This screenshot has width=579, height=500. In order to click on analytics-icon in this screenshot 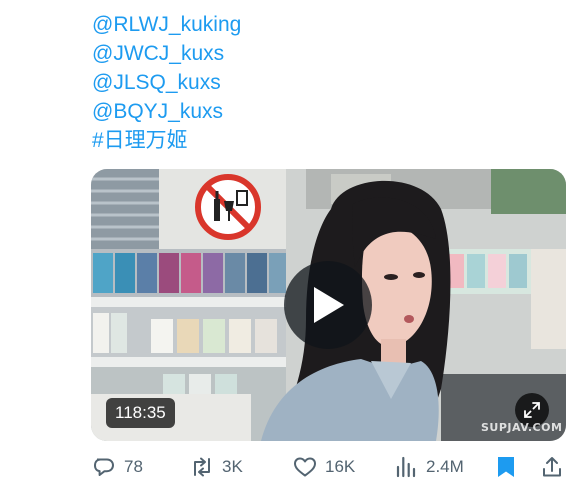, I will do `click(406, 467)`.